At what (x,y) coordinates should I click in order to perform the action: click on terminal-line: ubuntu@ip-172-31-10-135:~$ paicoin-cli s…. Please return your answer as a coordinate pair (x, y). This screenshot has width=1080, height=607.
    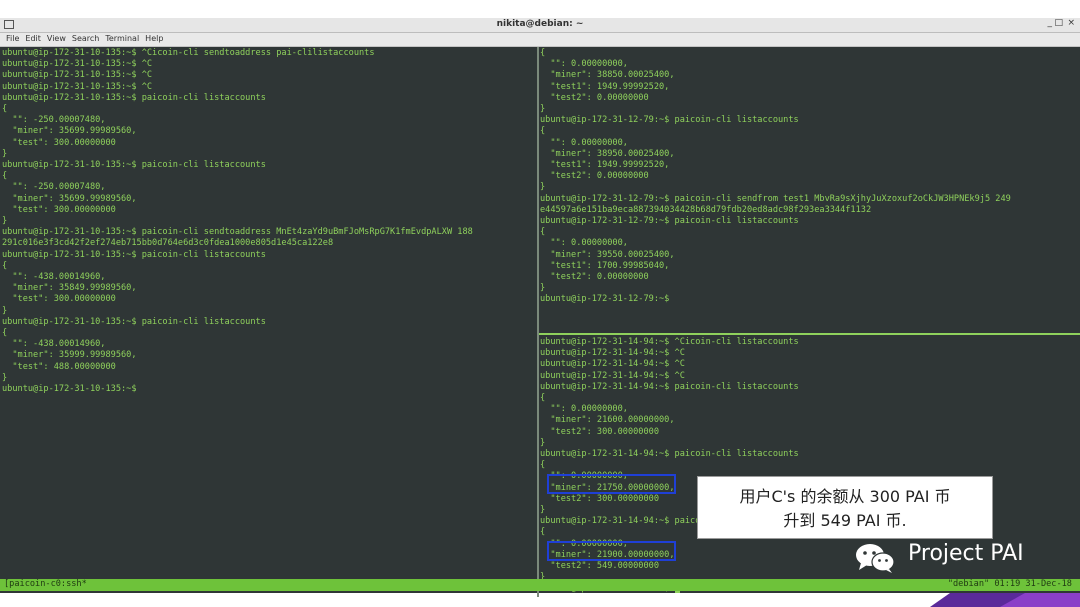
    Looking at the image, I should click on (237, 232).